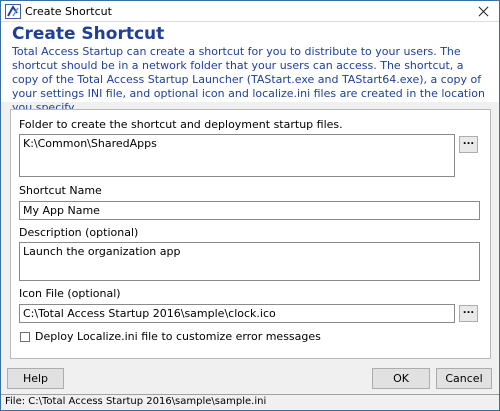 This screenshot has width=500, height=411. I want to click on description-field: Launch the organization app, so click(249, 261).